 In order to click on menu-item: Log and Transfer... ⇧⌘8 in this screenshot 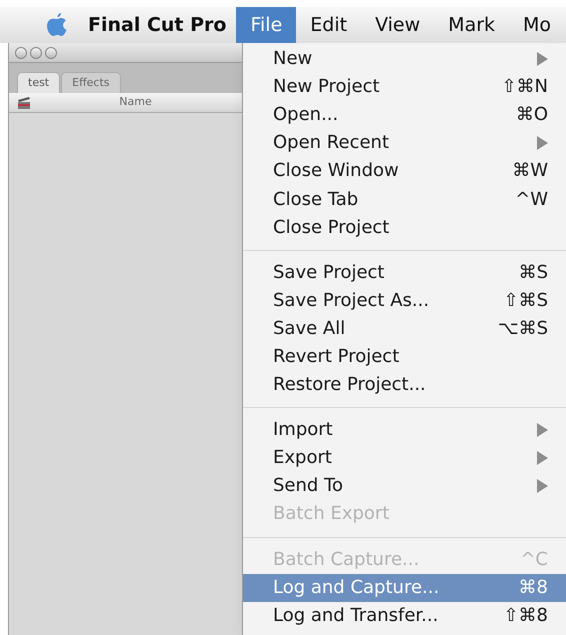, I will do `click(404, 616)`.